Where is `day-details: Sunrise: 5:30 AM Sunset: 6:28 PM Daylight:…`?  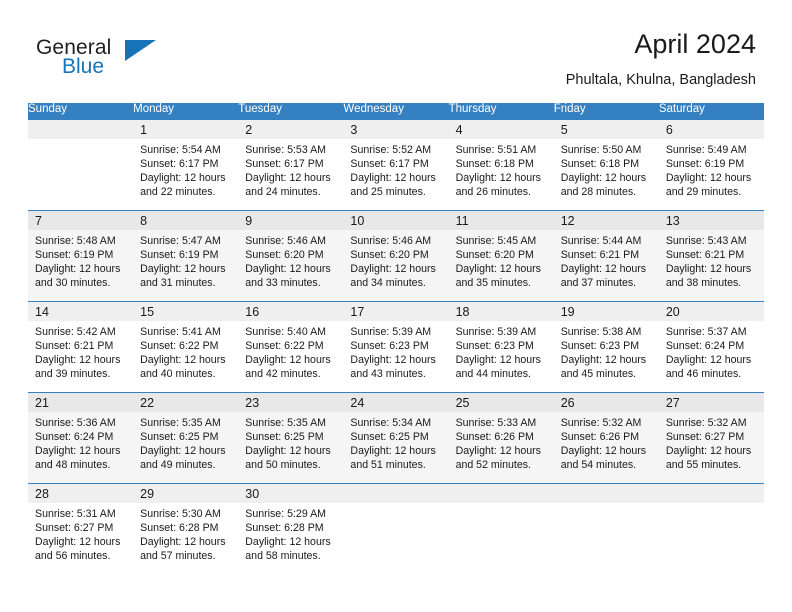
day-details: Sunrise: 5:30 AM Sunset: 6:28 PM Daylight:… is located at coordinates (185, 533).